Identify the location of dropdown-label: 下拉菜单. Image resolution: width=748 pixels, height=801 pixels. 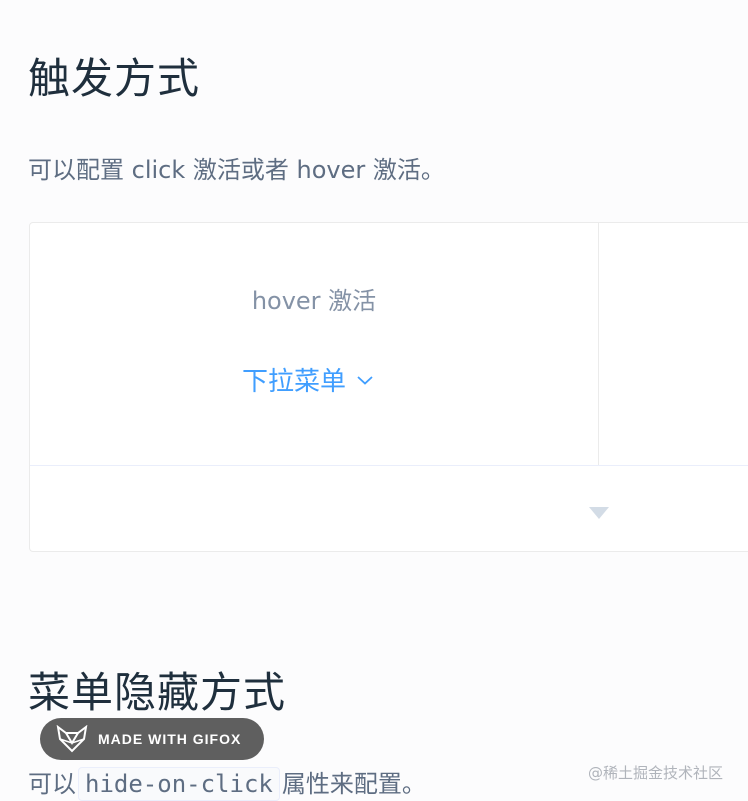
(294, 382).